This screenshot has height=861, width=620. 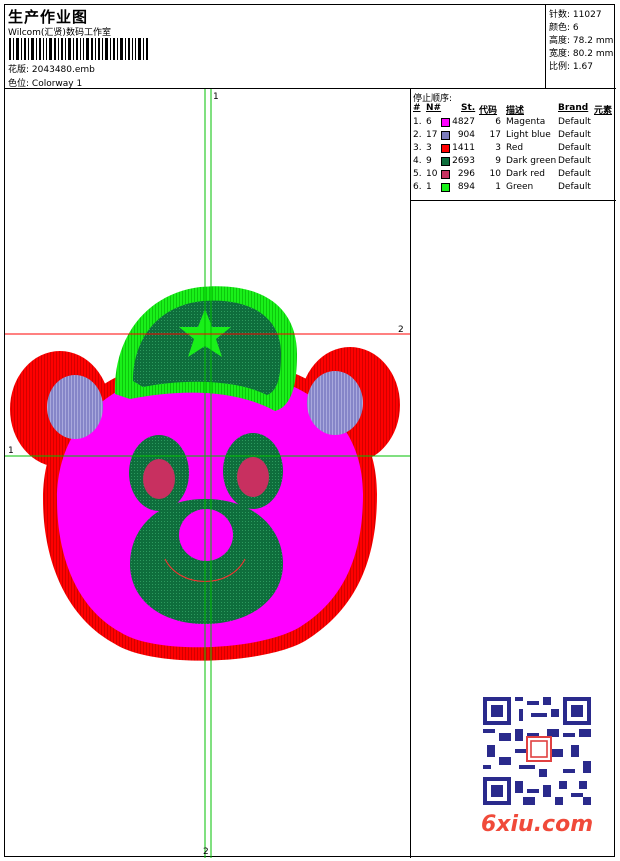 What do you see at coordinates (335, 403) in the screenshot?
I see `right-inner-ear` at bounding box center [335, 403].